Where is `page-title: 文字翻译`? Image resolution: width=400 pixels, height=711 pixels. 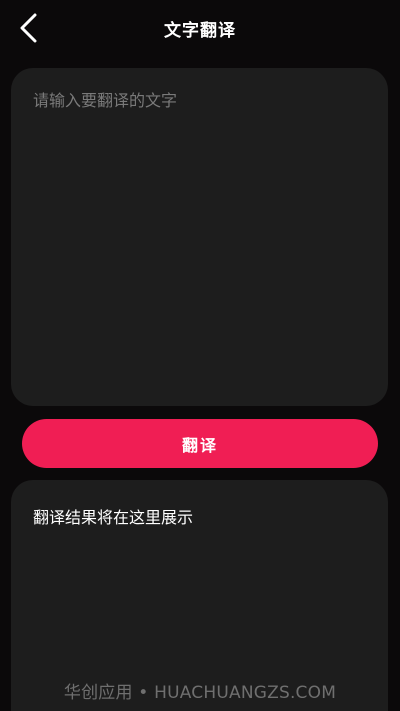
page-title: 文字翻译 is located at coordinates (200, 31).